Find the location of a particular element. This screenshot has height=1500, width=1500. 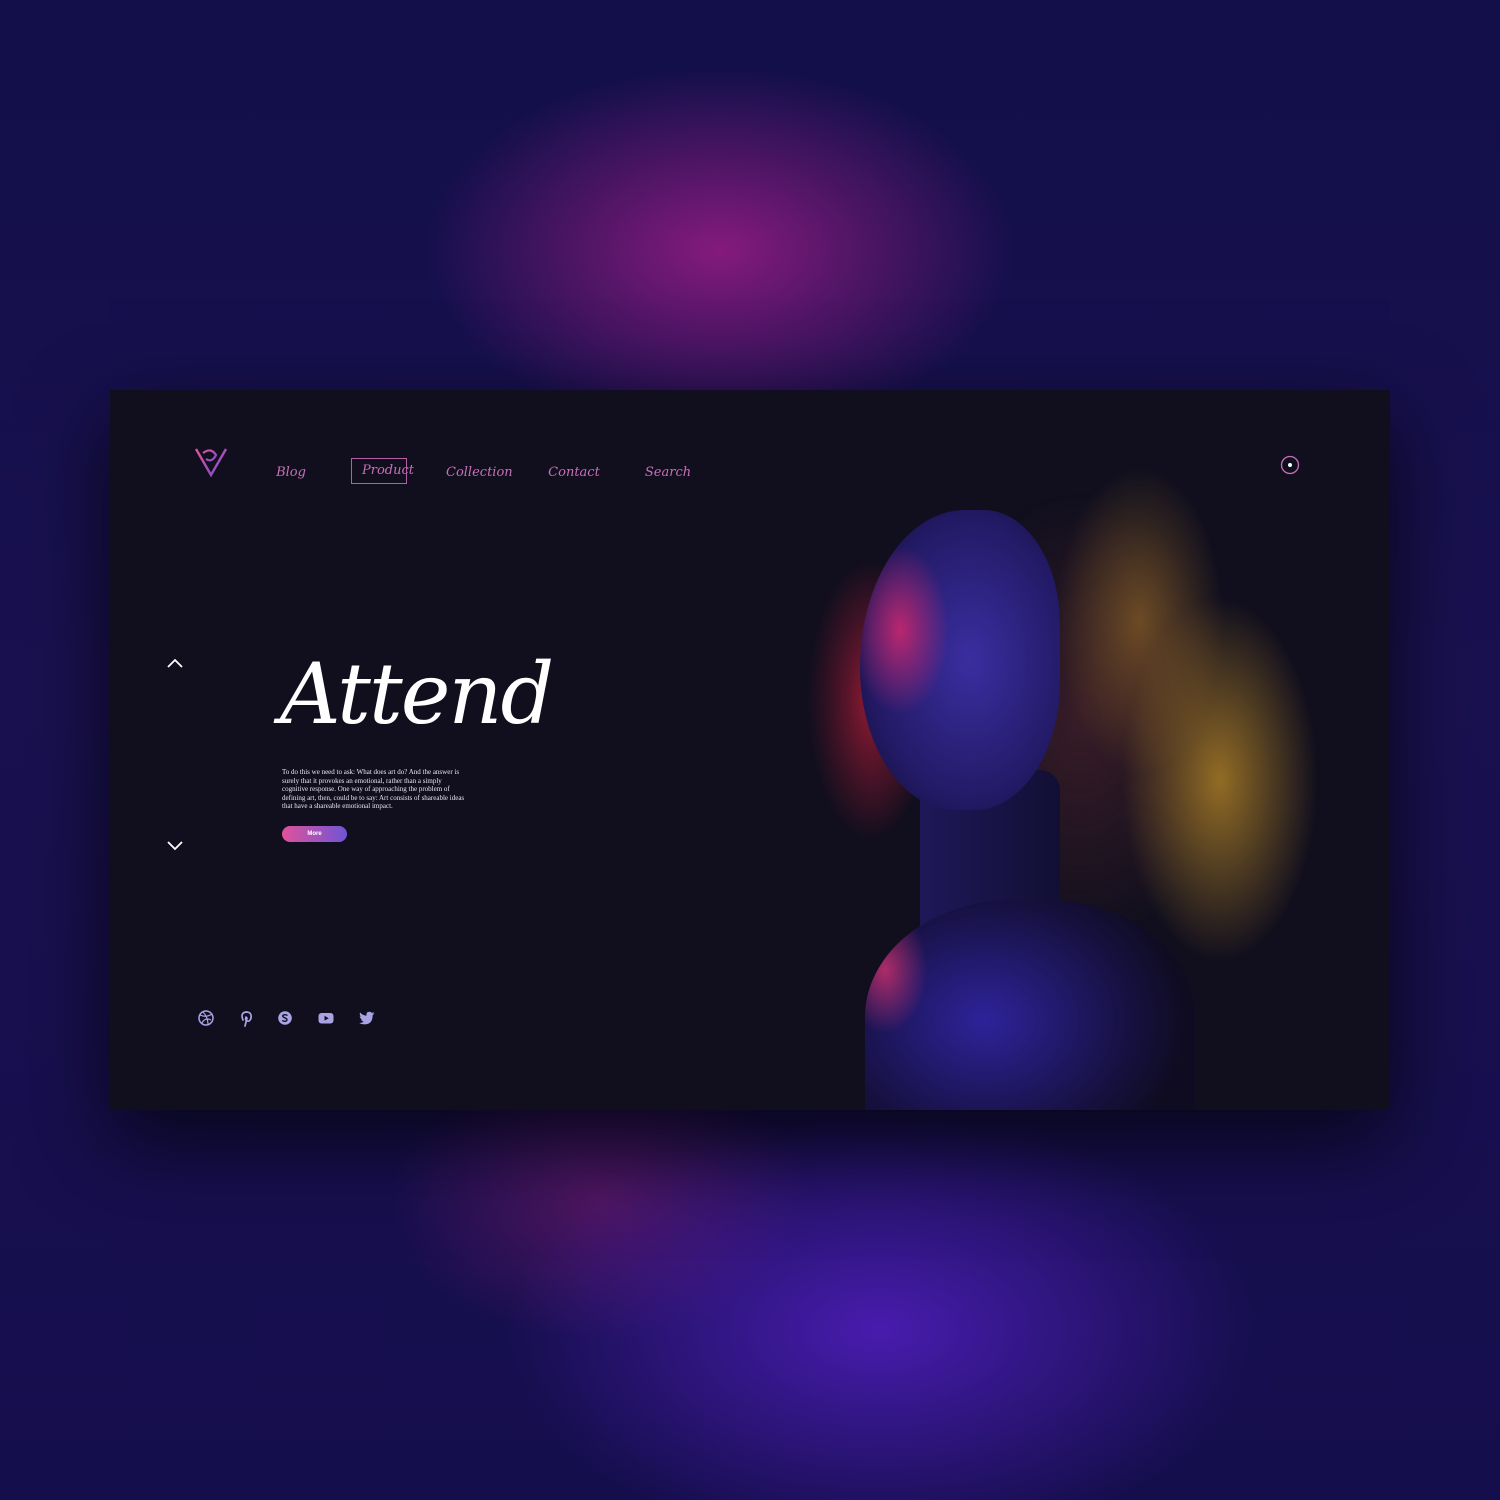

portrait-shoulder is located at coordinates (1030, 1005).